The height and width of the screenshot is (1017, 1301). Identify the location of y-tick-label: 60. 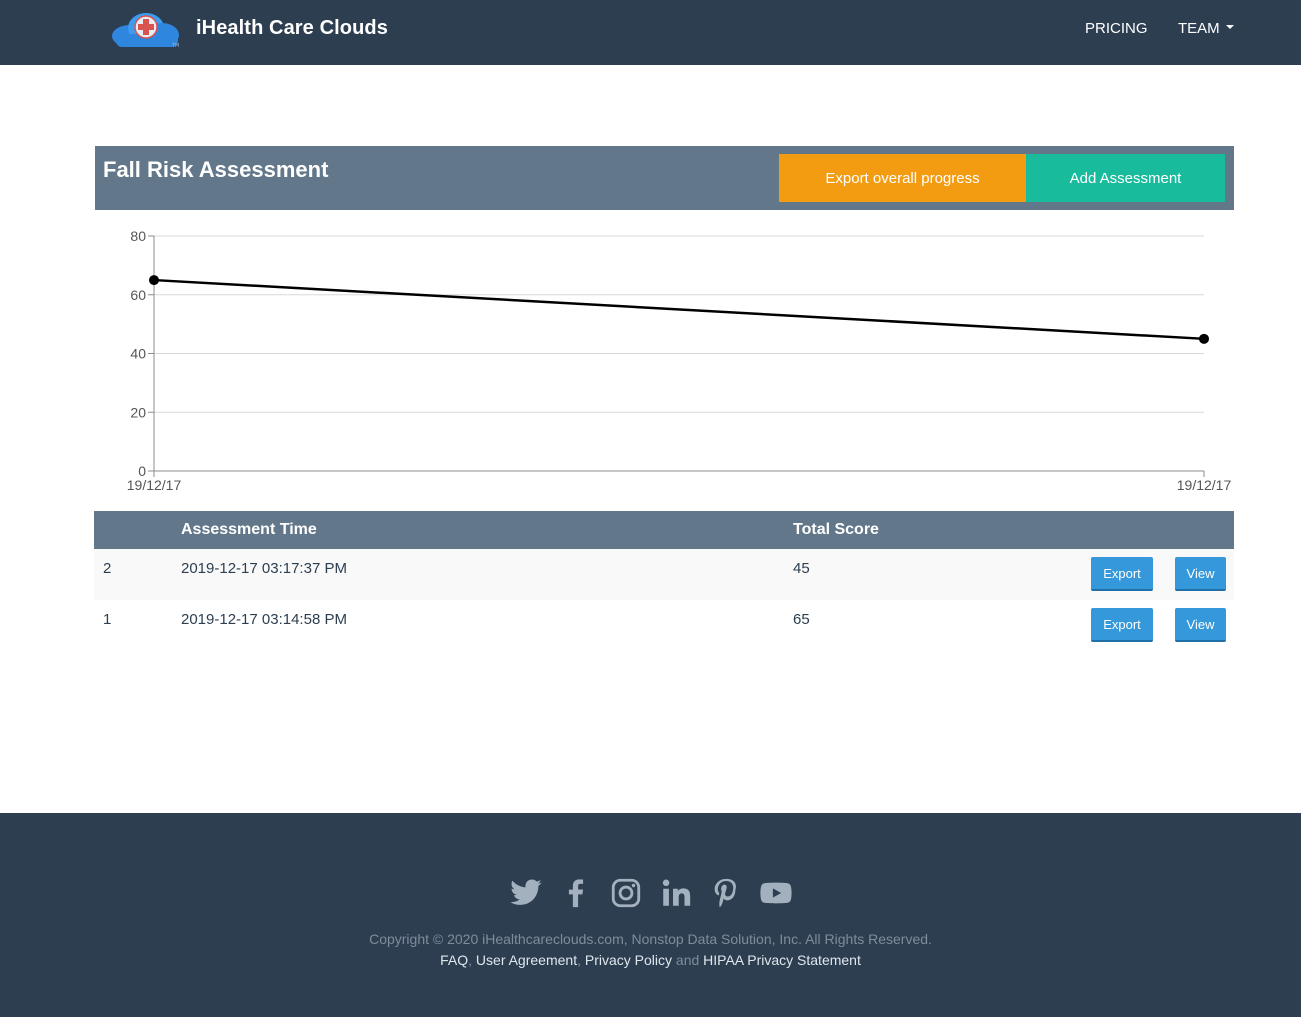
(138, 295).